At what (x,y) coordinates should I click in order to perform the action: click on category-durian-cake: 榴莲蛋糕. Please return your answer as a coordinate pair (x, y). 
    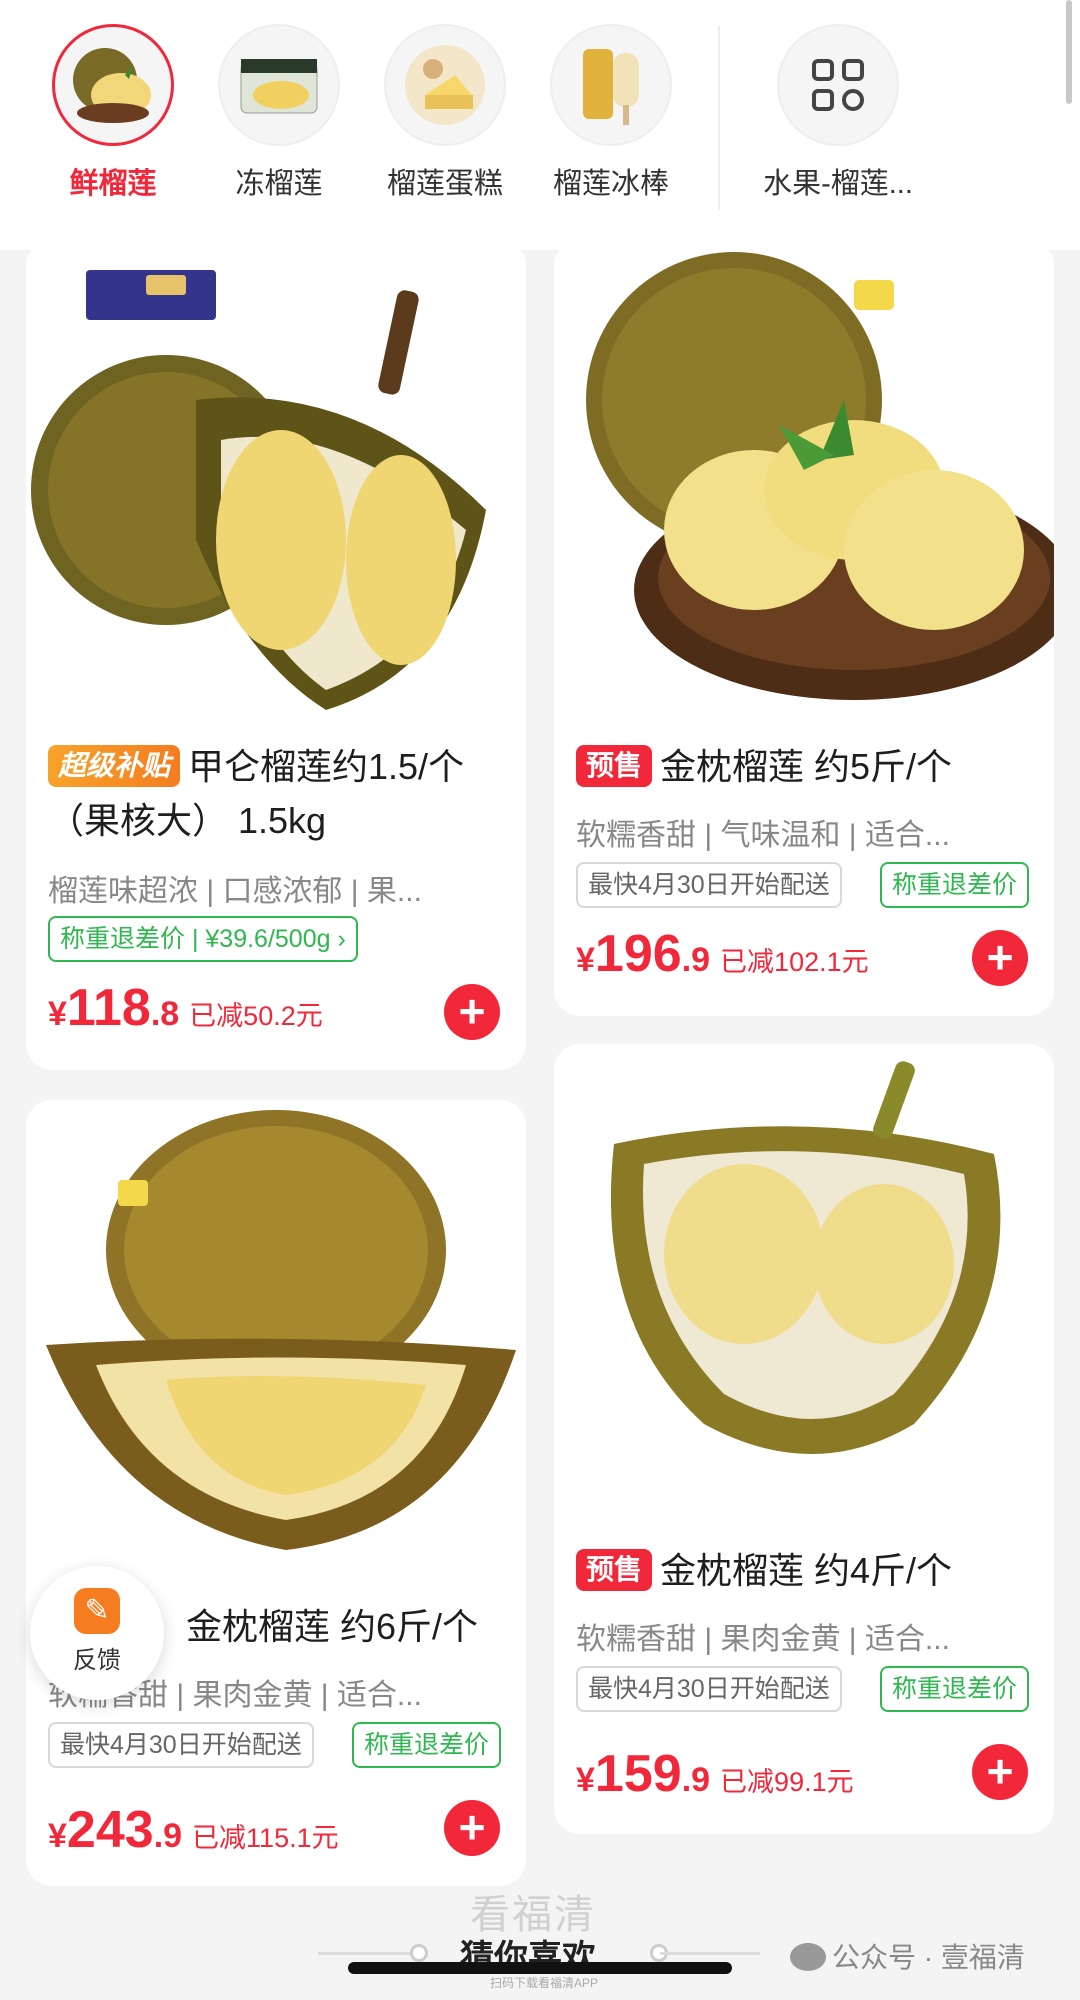
    Looking at the image, I should click on (445, 113).